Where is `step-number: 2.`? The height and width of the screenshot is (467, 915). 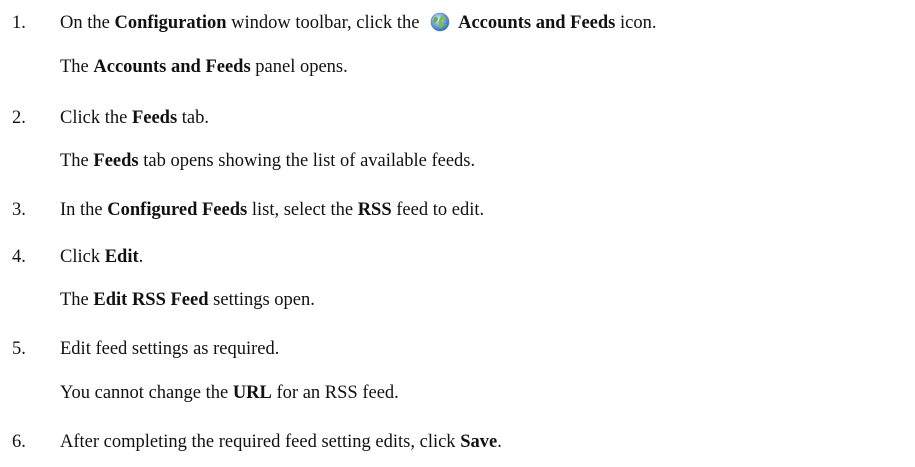
step-number: 2. is located at coordinates (19, 118).